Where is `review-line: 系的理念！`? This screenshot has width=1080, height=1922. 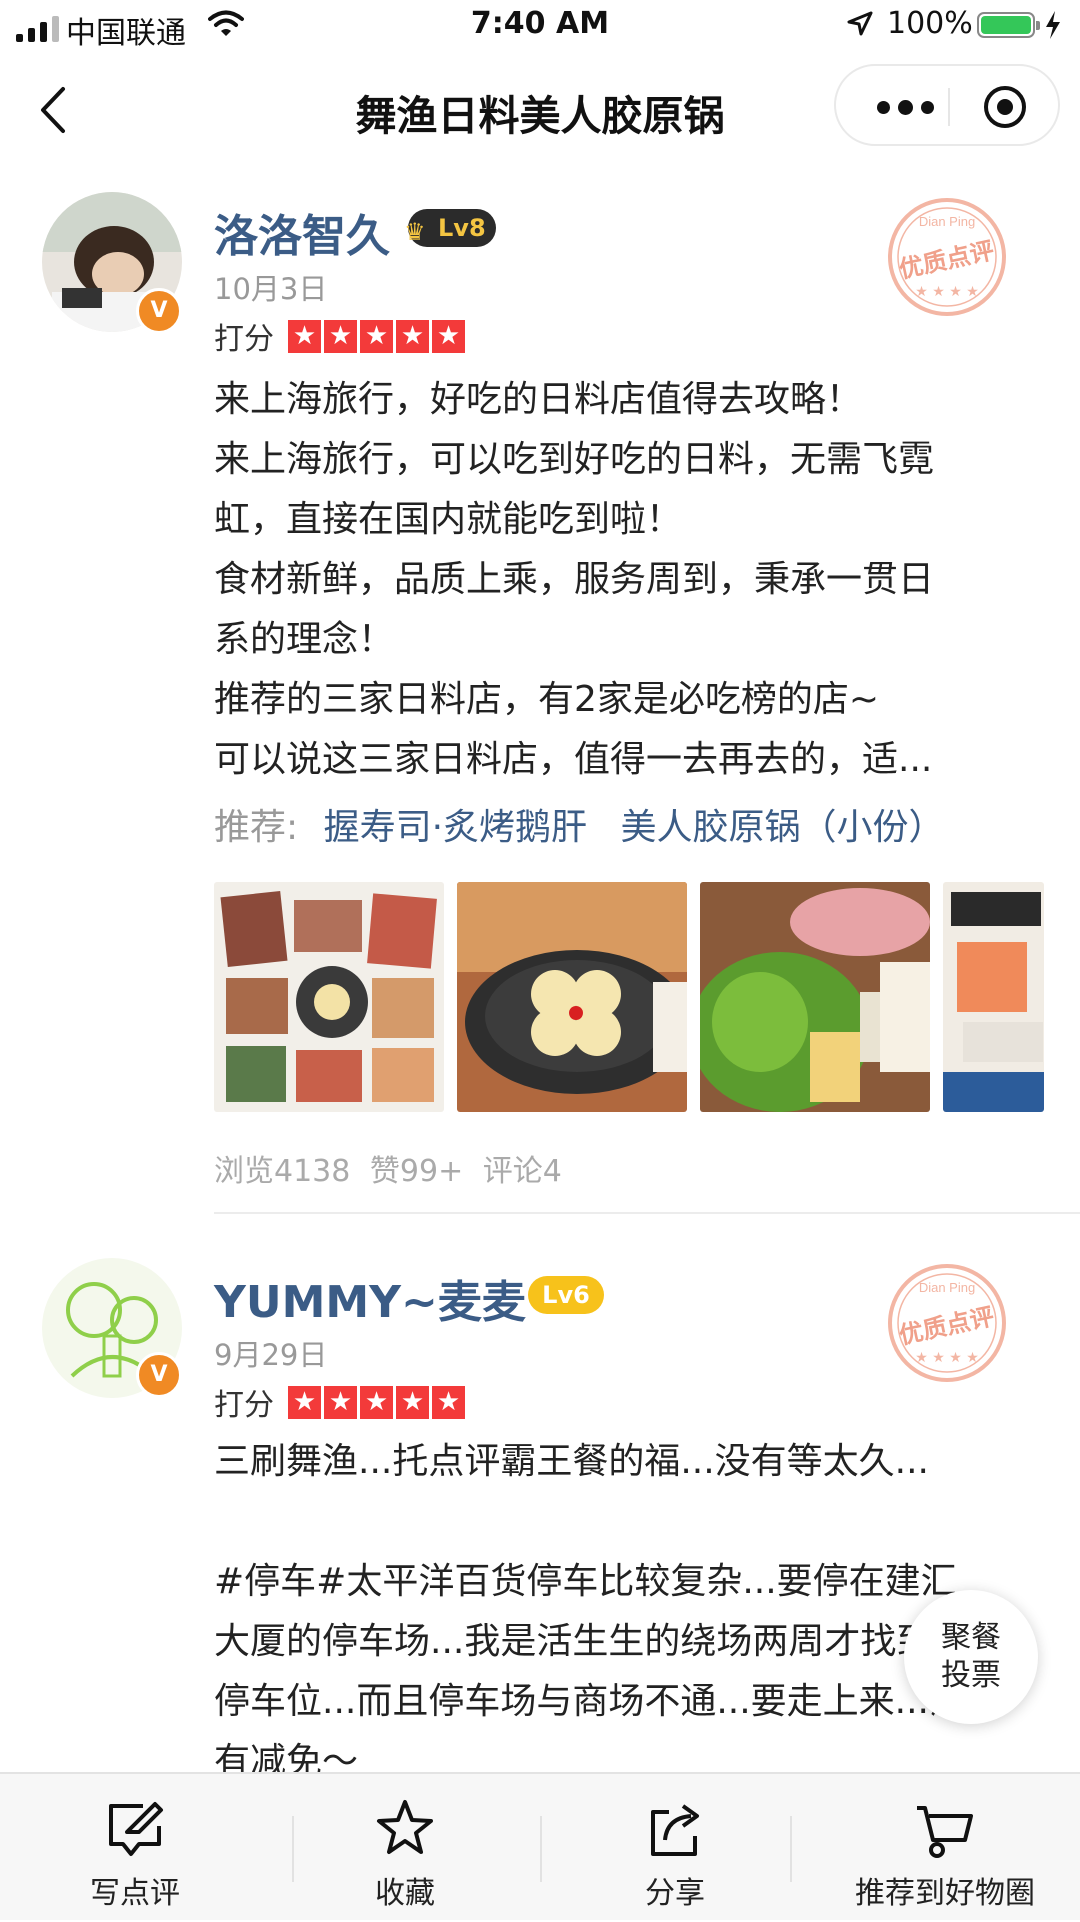
review-line: 系的理念！ is located at coordinates (304, 639).